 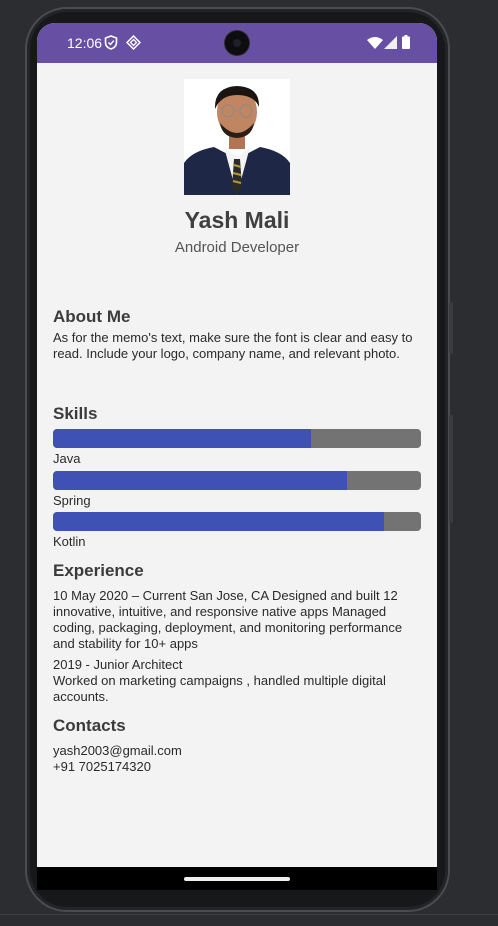 I want to click on about-heading: About Me, so click(x=92, y=316).